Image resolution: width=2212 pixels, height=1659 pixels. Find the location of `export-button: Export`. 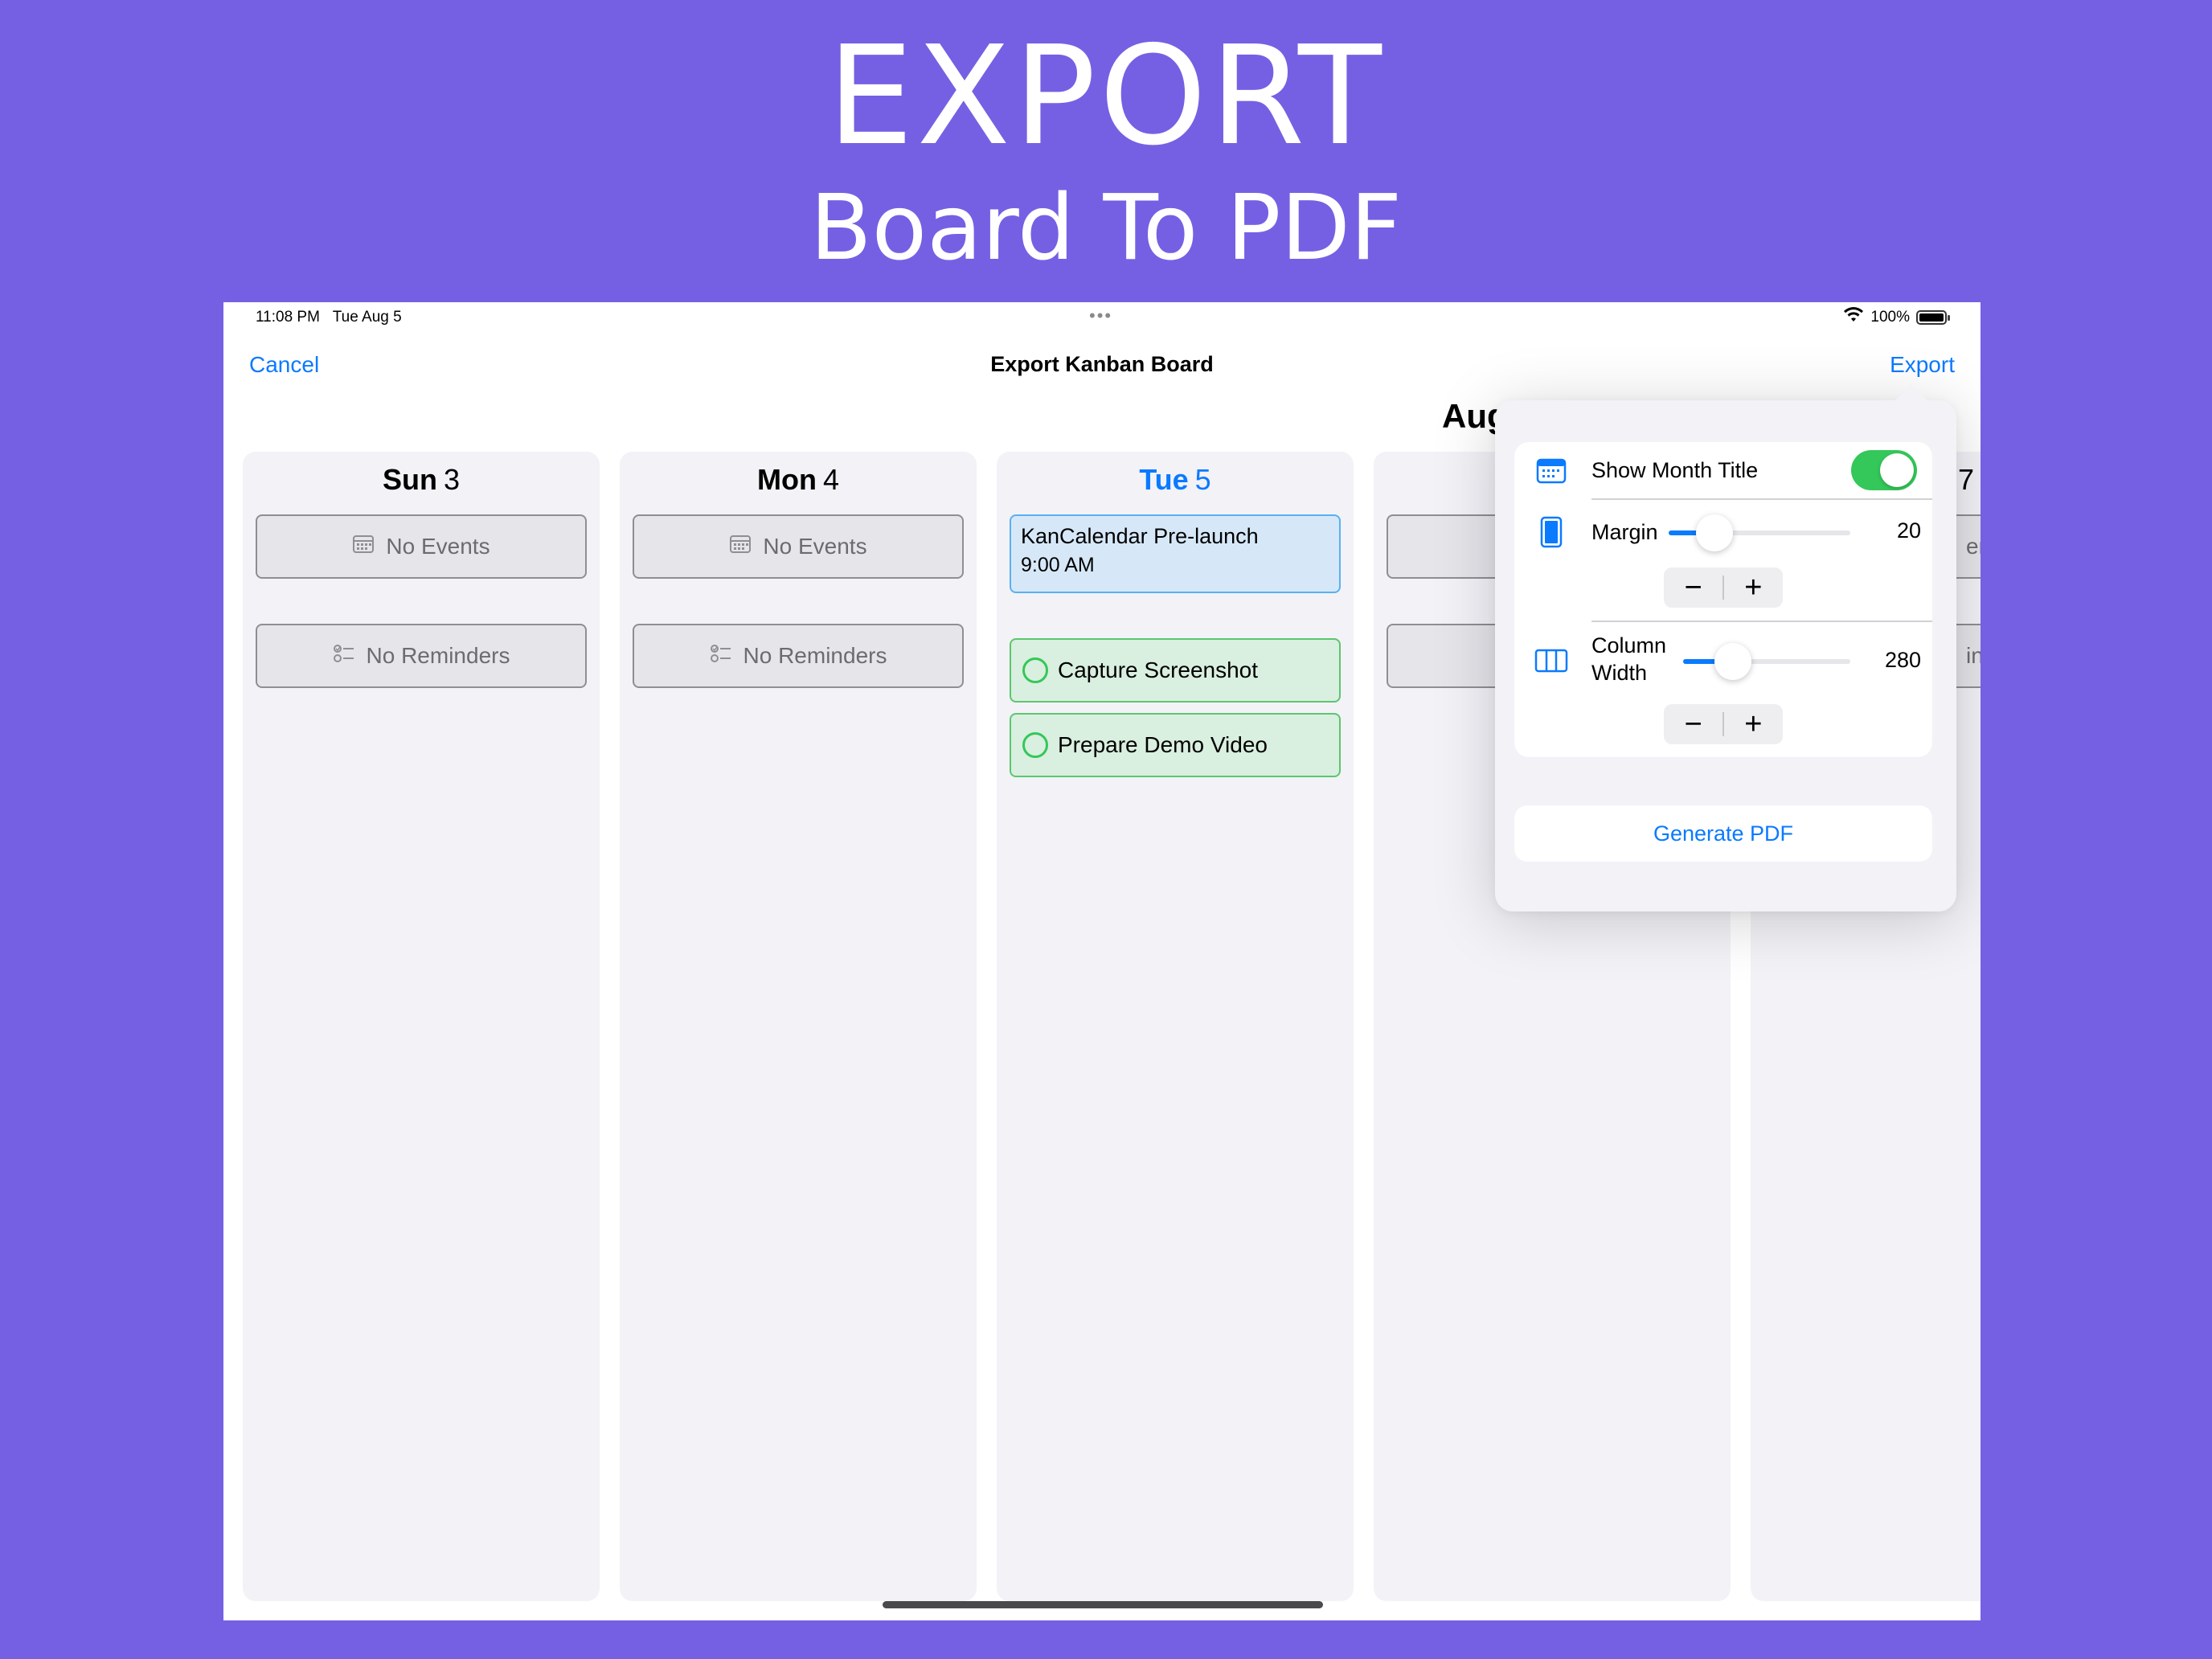

export-button: Export is located at coordinates (1922, 365).